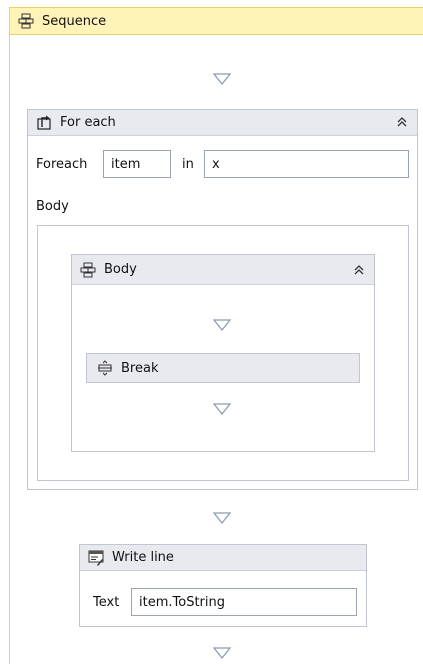 This screenshot has height=664, width=423. Describe the element at coordinates (106, 602) in the screenshot. I see `text-label: Text` at that location.